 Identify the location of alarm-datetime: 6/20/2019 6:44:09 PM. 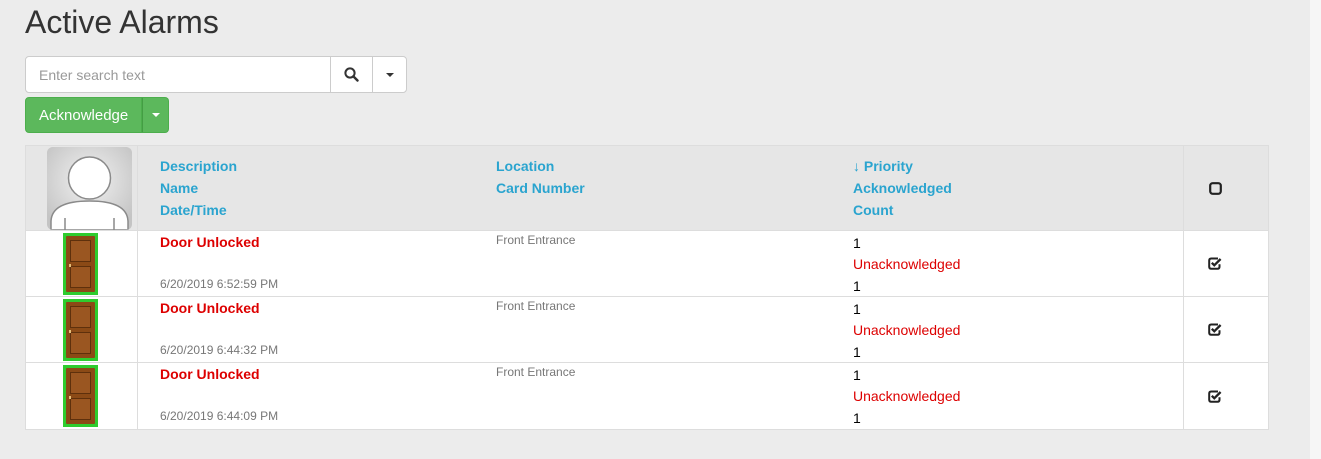
(219, 416).